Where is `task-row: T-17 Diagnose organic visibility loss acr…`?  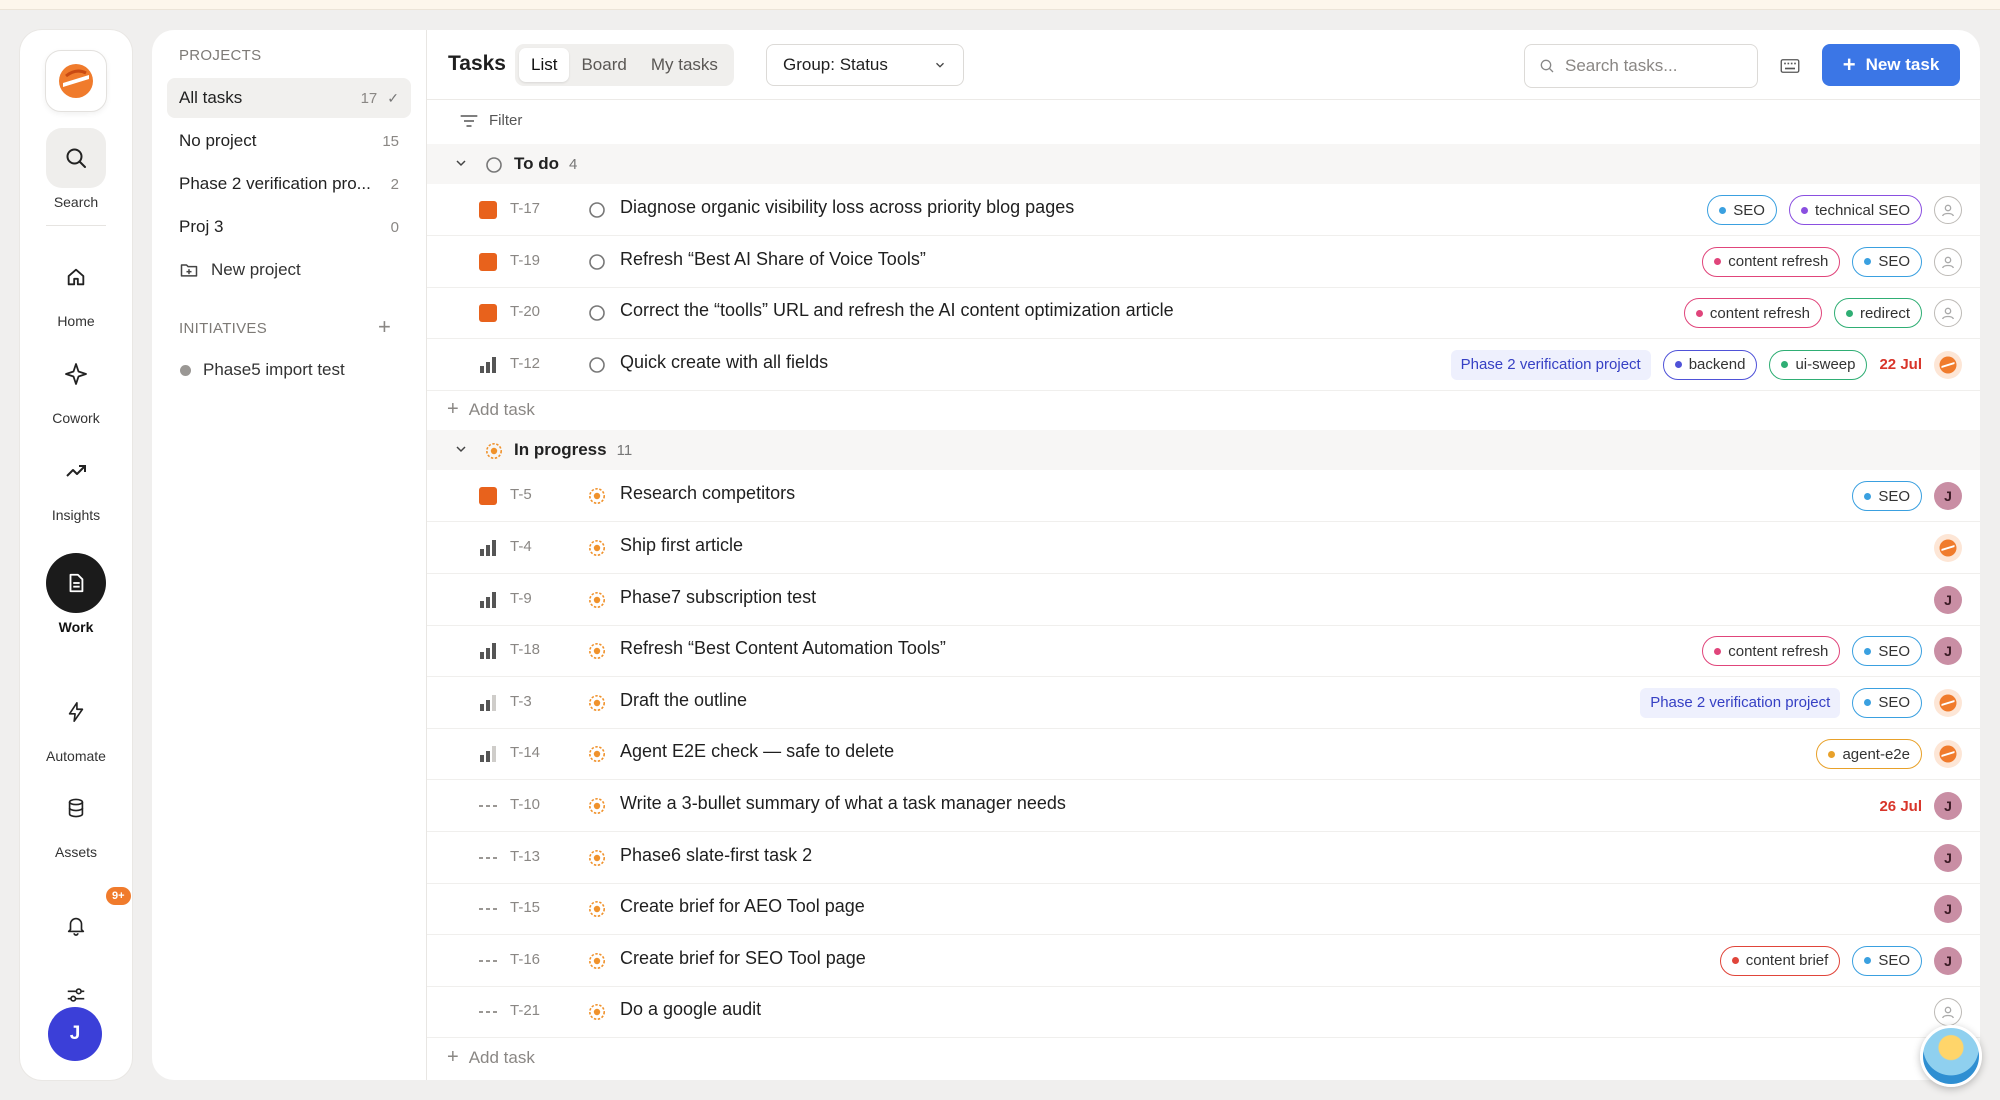 task-row: T-17 Diagnose organic visibility loss acr… is located at coordinates (1203, 210).